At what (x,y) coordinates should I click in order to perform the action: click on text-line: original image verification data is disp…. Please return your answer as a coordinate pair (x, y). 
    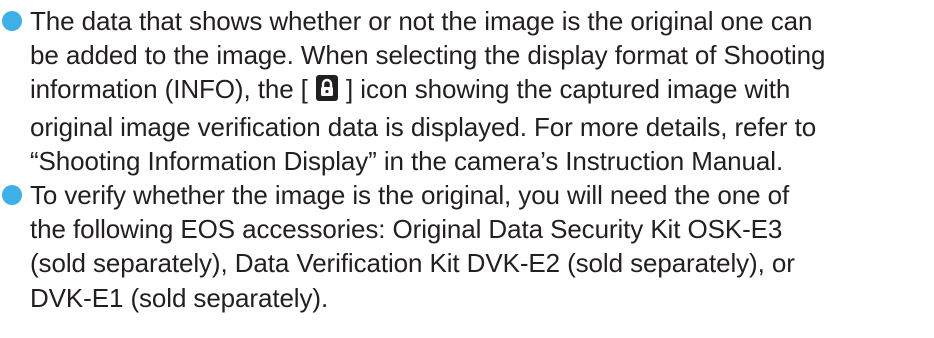
    Looking at the image, I should click on (423, 126).